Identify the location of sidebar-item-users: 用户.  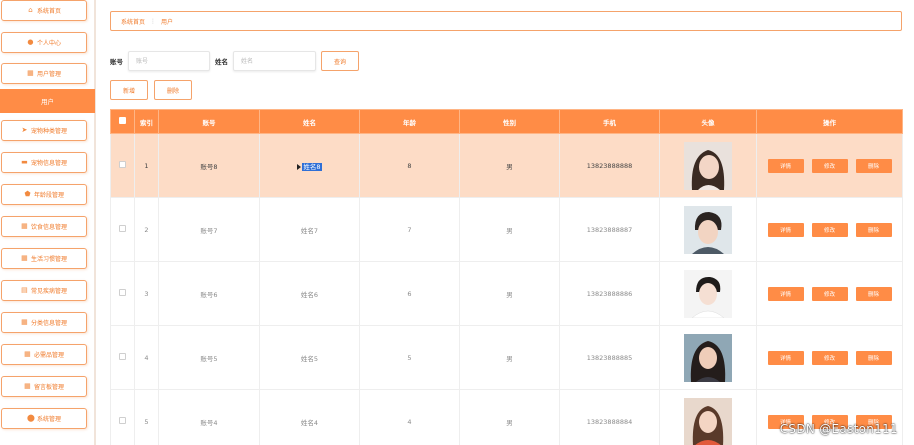
(47, 101).